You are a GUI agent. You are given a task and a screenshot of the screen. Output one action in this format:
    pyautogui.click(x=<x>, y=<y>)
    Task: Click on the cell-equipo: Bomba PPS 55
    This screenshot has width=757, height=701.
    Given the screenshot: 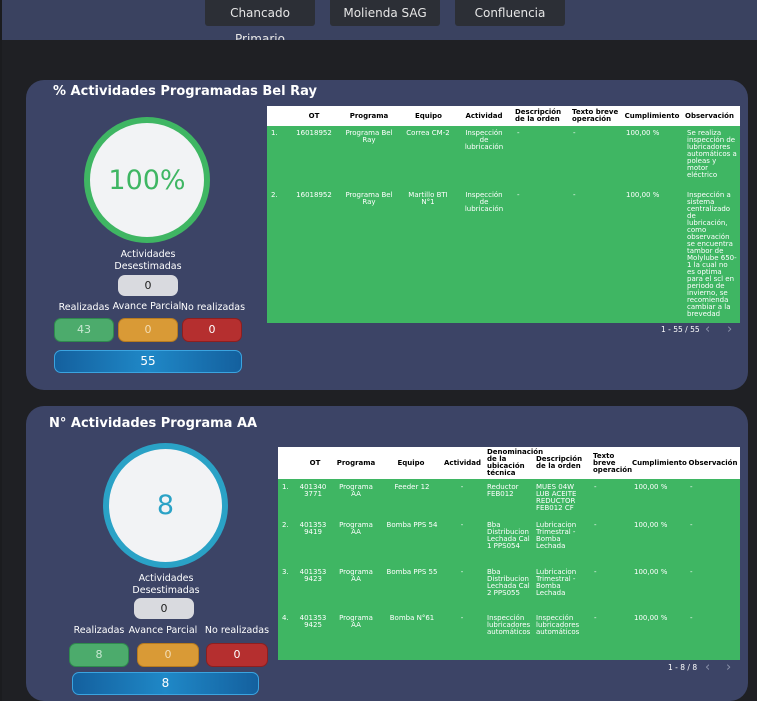 What is the action you would take?
    pyautogui.click(x=412, y=572)
    